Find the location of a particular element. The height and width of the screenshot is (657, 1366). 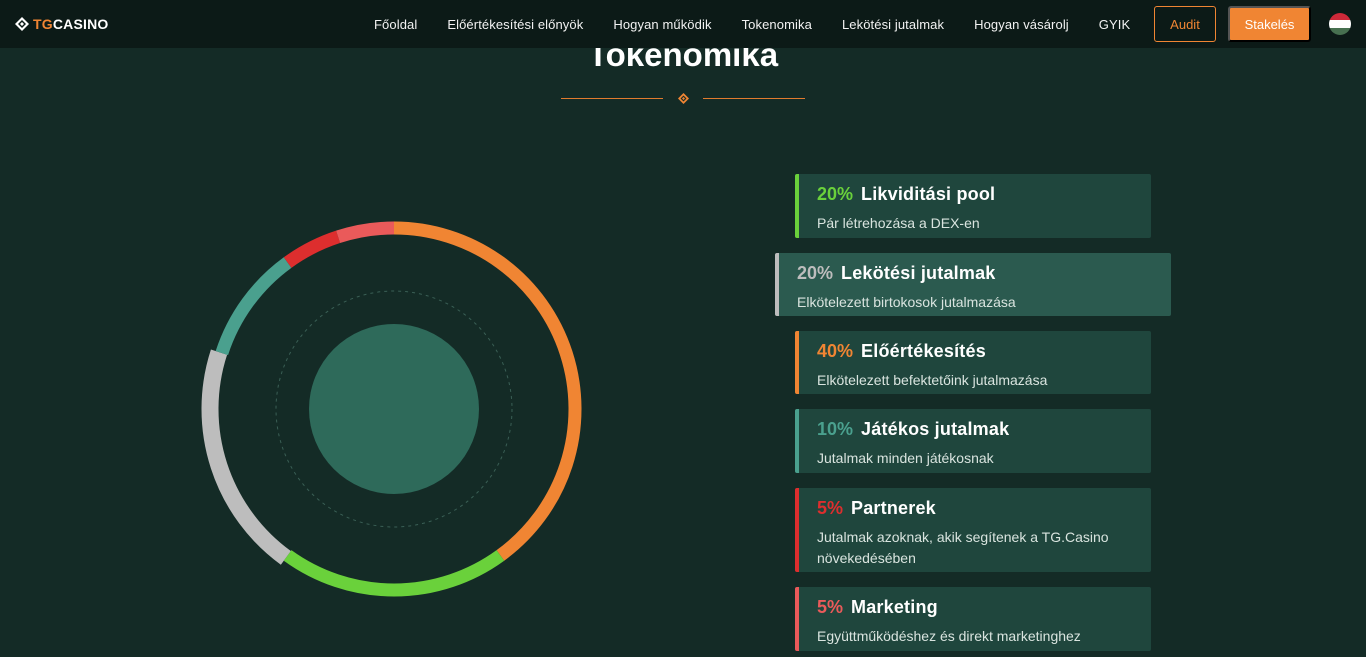

legend-description: Elkötelezett befektetőink jutalmazása is located at coordinates (932, 380).